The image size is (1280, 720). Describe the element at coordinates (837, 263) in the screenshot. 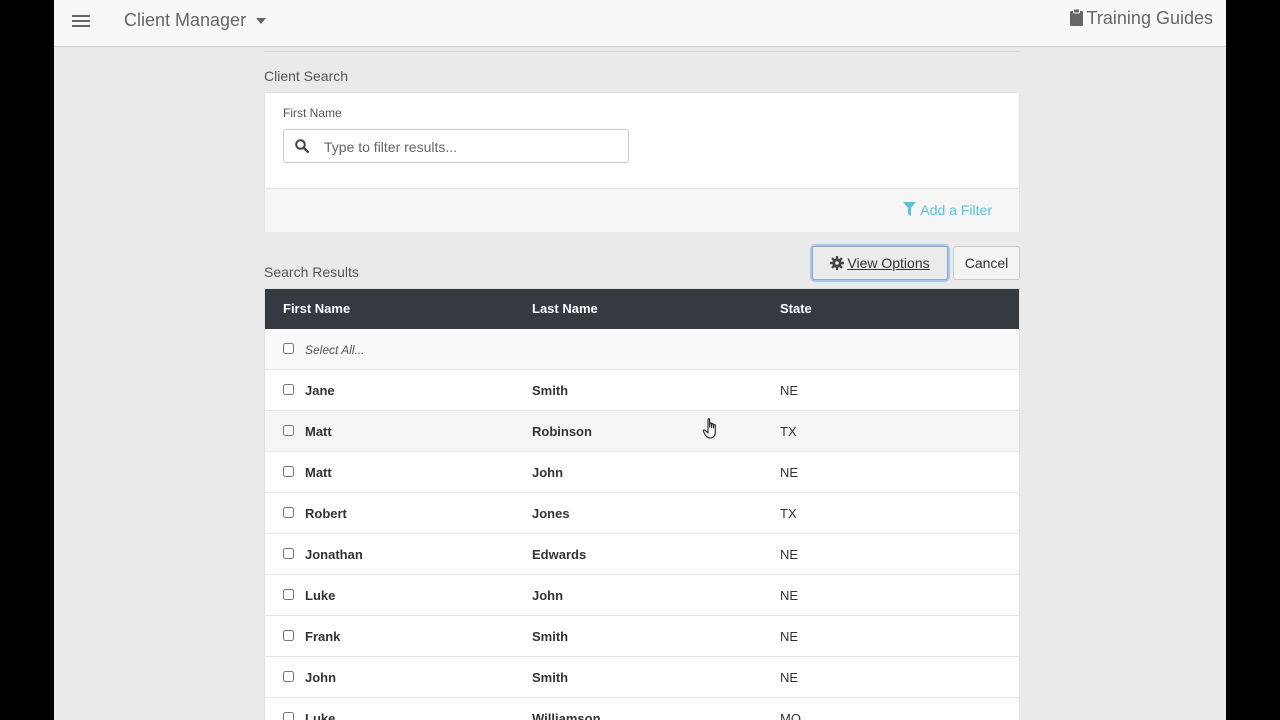

I see `gear-icon` at that location.